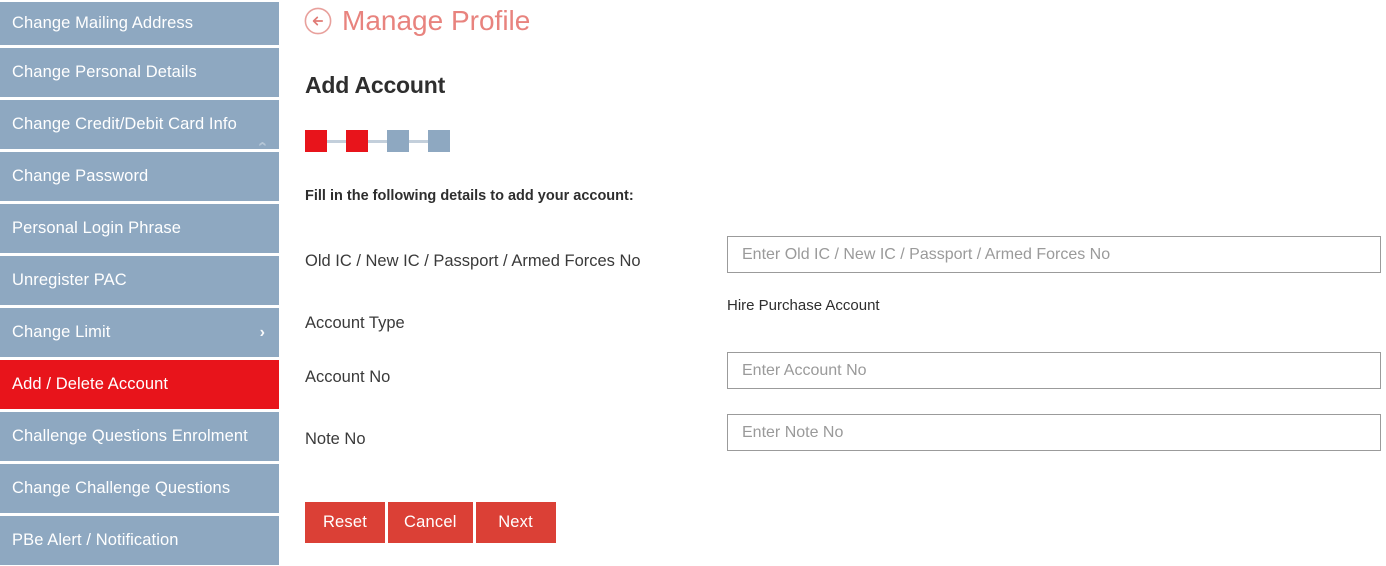 The image size is (1386, 566). Describe the element at coordinates (515, 522) in the screenshot. I see `next-button: Next` at that location.